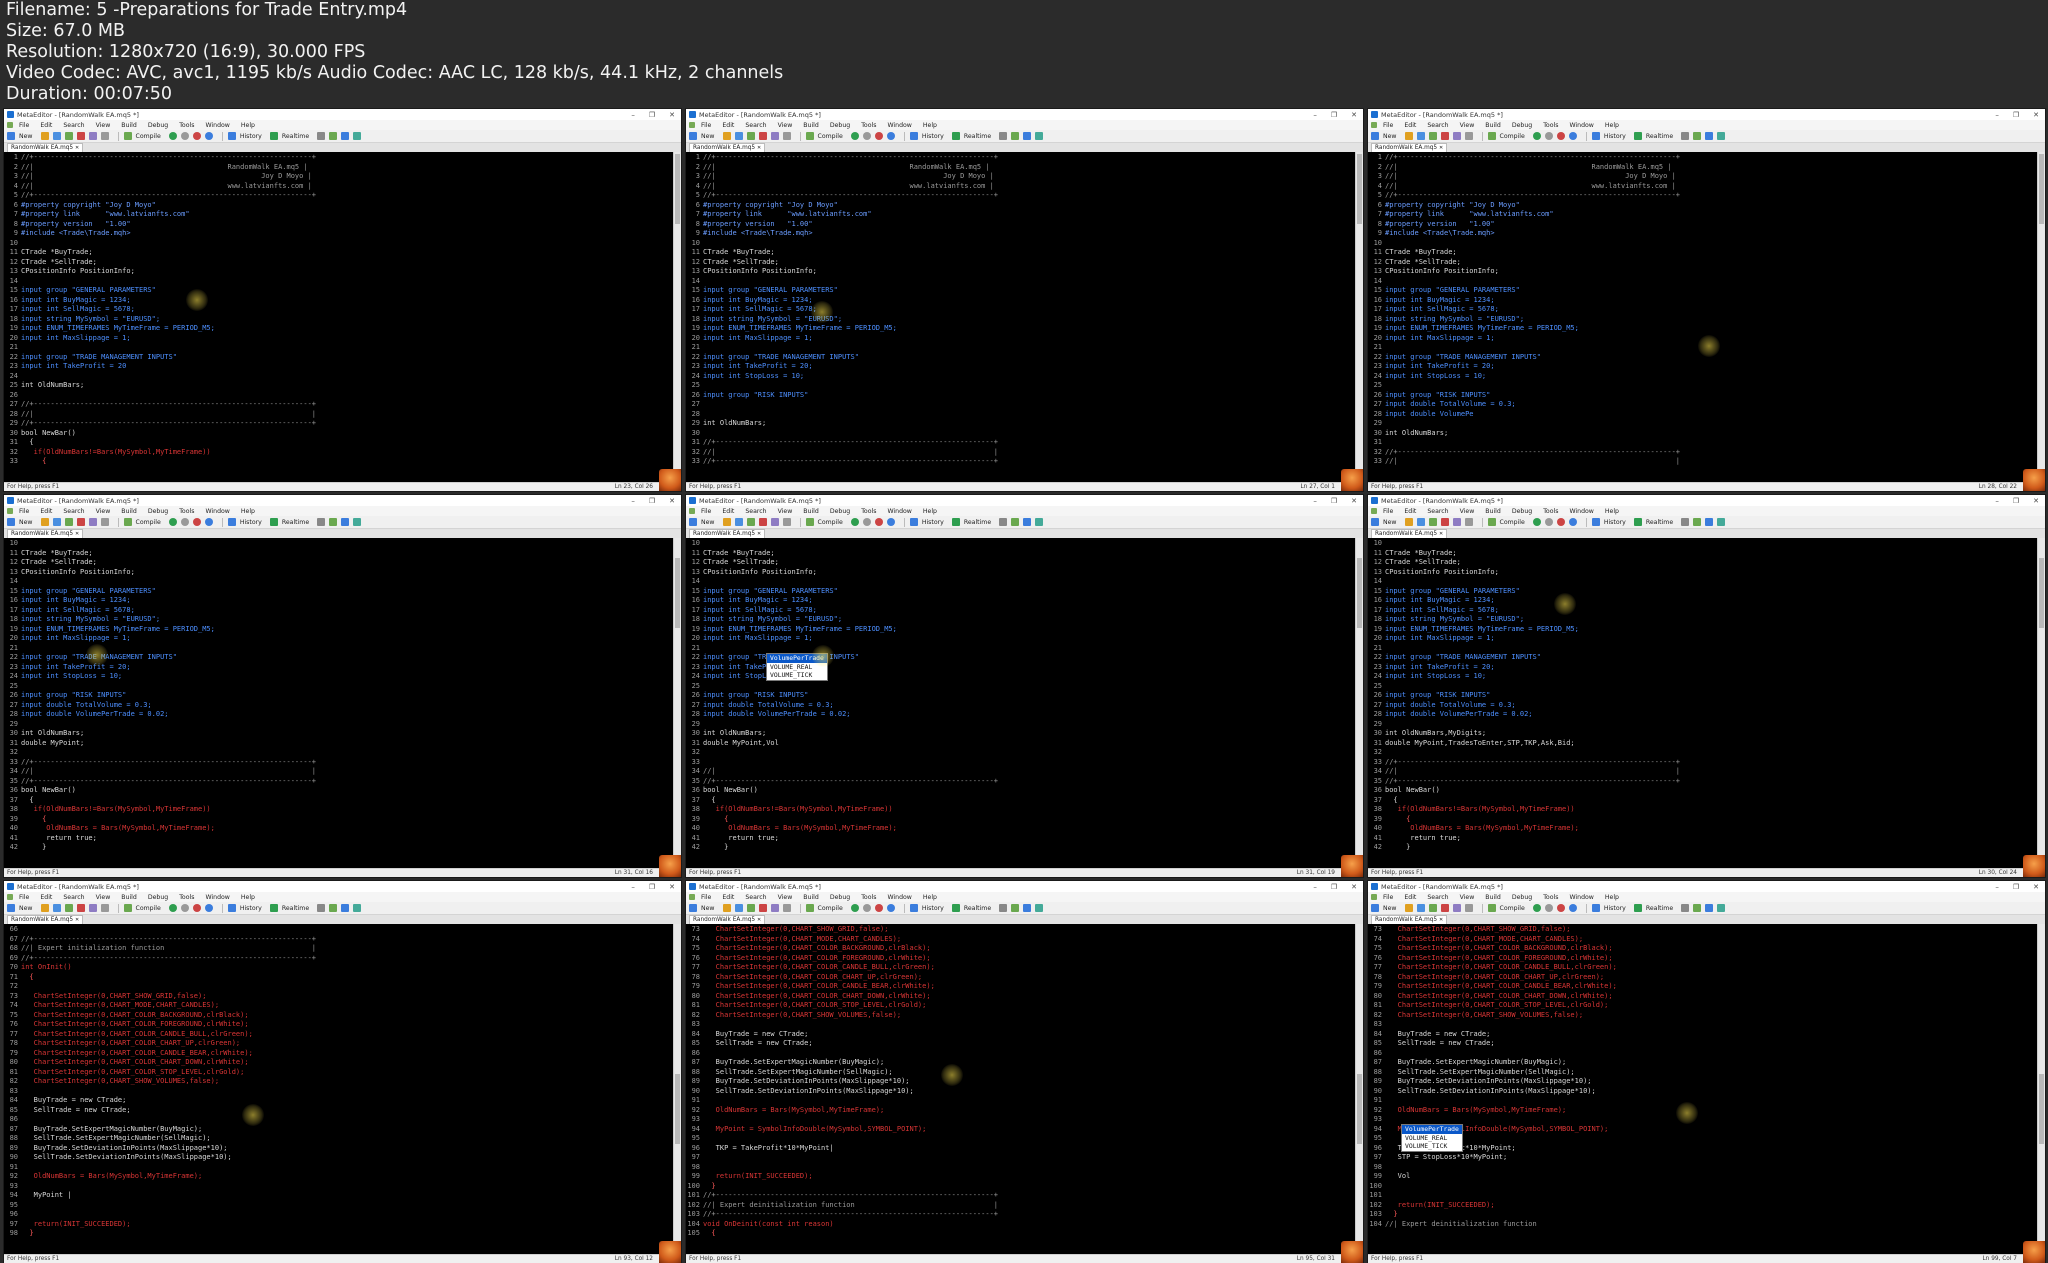 The height and width of the screenshot is (1263, 2048). What do you see at coordinates (1441, 534) in the screenshot?
I see `close-tab-icon: ✕` at bounding box center [1441, 534].